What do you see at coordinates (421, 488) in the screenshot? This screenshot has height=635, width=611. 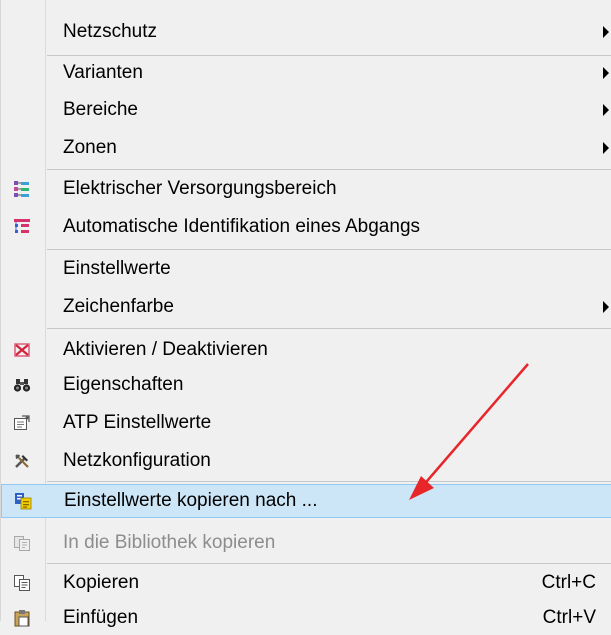 I see `annotation-arrow-head` at bounding box center [421, 488].